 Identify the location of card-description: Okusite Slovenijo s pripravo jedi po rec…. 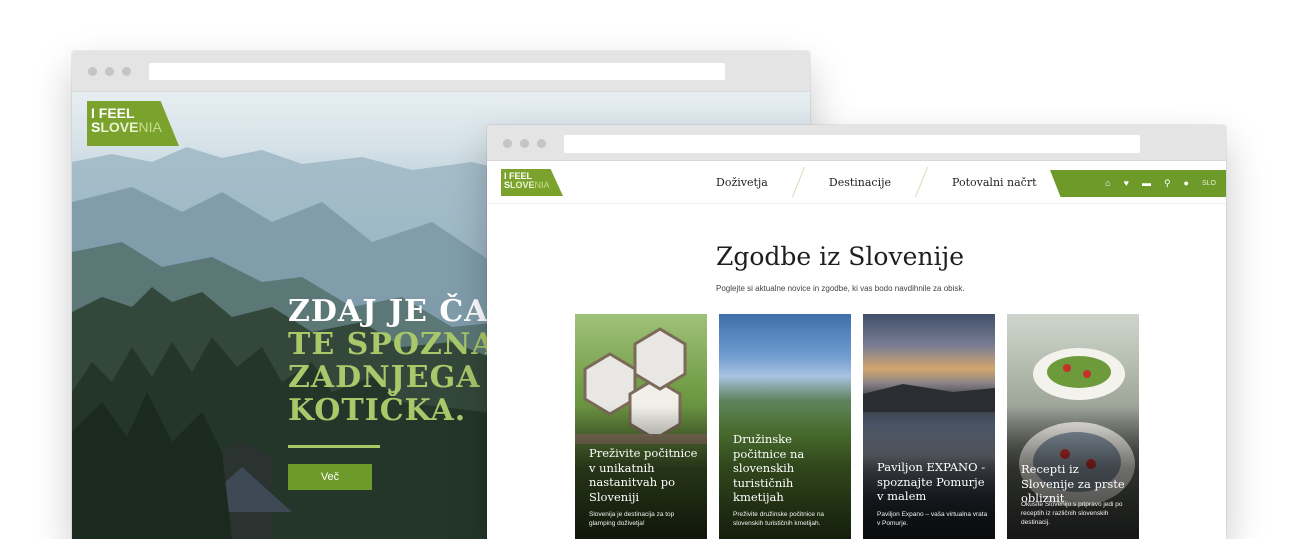
(1072, 513).